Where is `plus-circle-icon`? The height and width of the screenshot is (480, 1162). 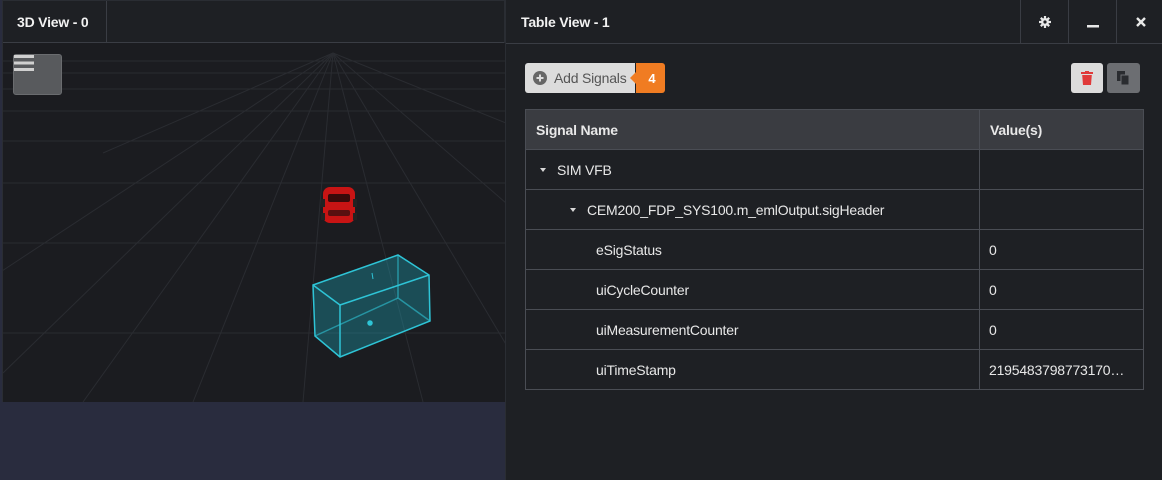
plus-circle-icon is located at coordinates (540, 78).